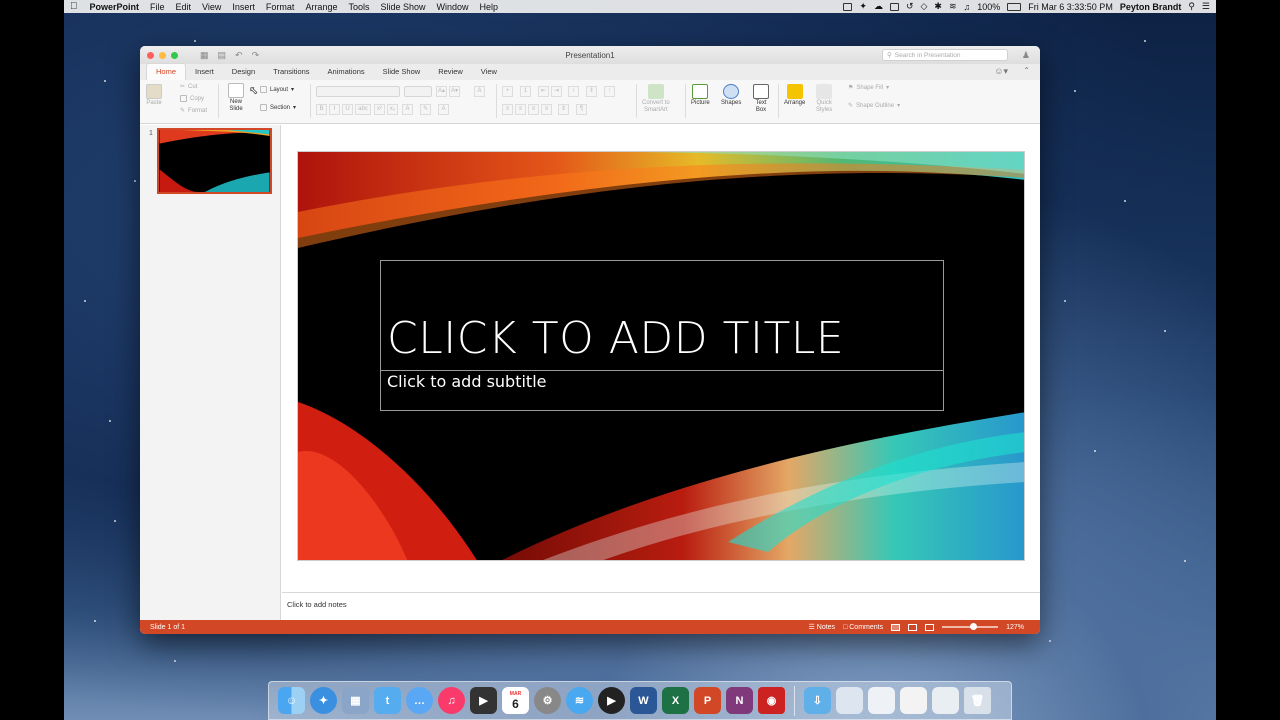 The image size is (1280, 720). Describe the element at coordinates (1001, 71) in the screenshot. I see `feedback-smiley-icon: ☺▾` at that location.